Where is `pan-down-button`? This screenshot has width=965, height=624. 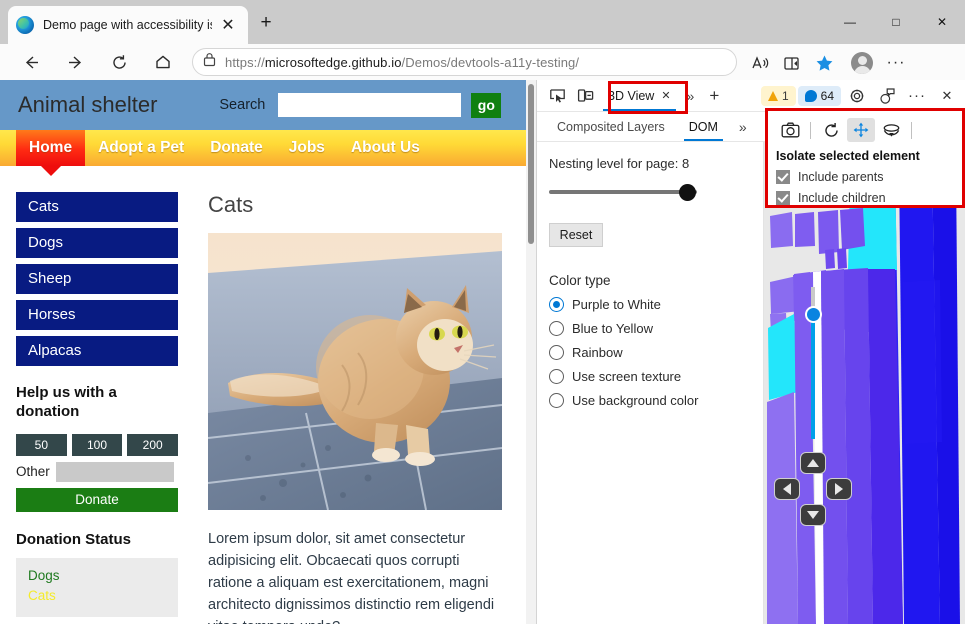
pan-down-button is located at coordinates (813, 515).